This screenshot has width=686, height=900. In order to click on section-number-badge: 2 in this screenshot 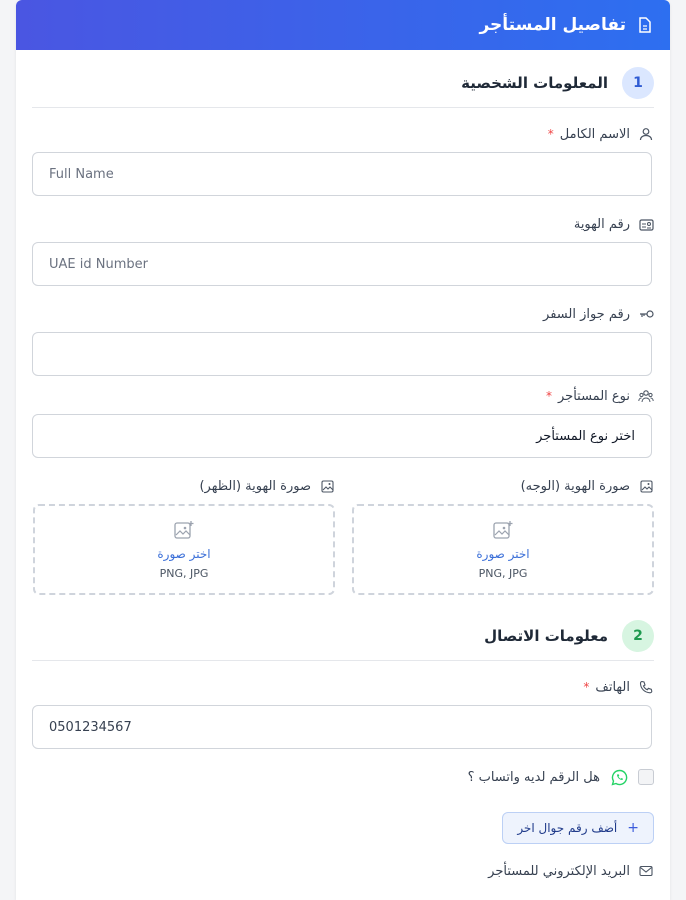, I will do `click(638, 636)`.